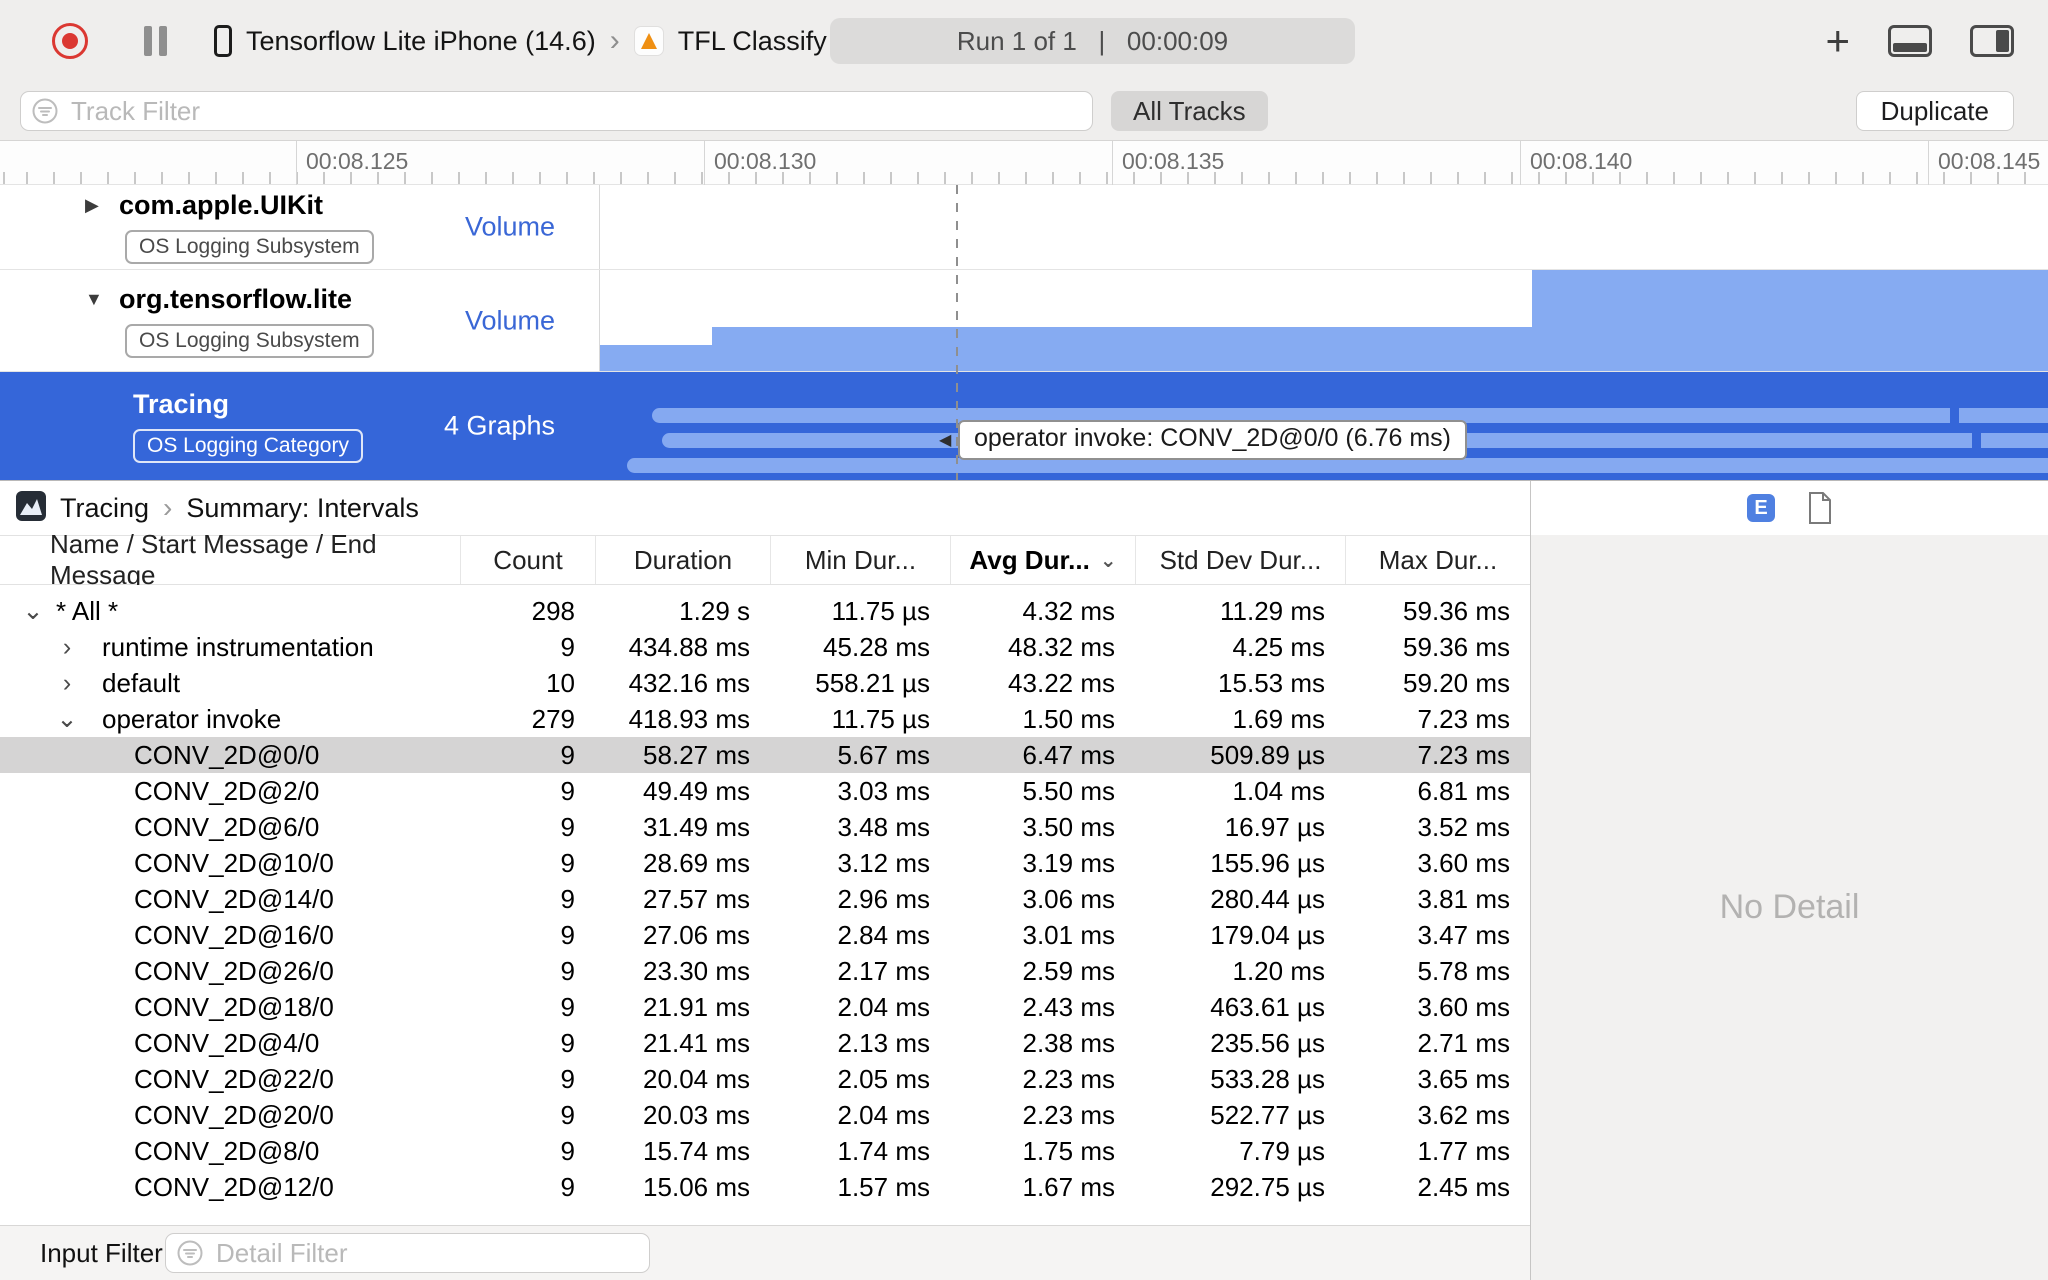  I want to click on filter-icon, so click(190, 1255).